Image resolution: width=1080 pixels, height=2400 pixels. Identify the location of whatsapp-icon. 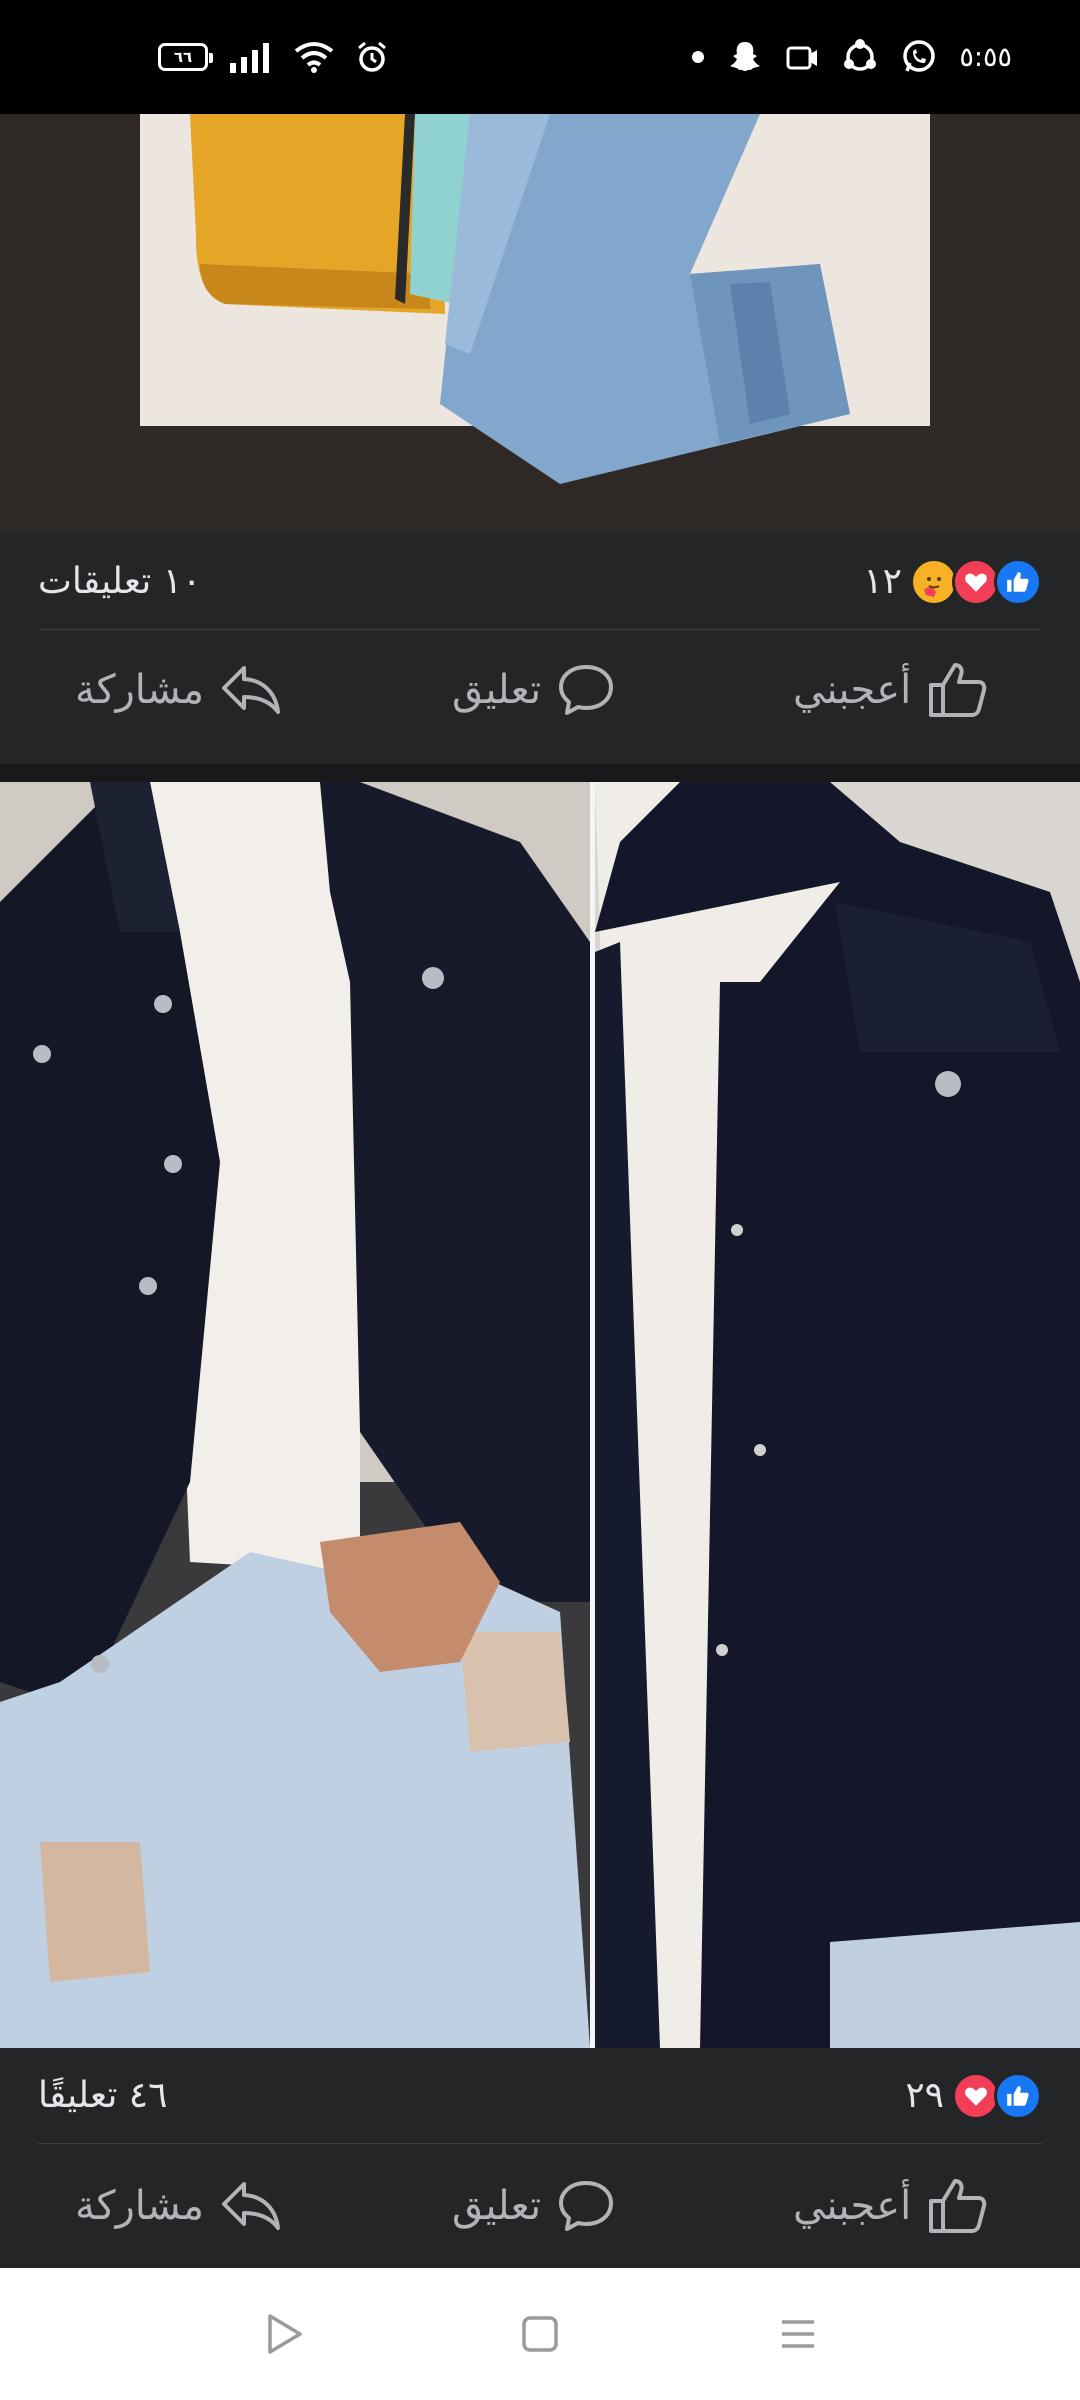
(919, 56).